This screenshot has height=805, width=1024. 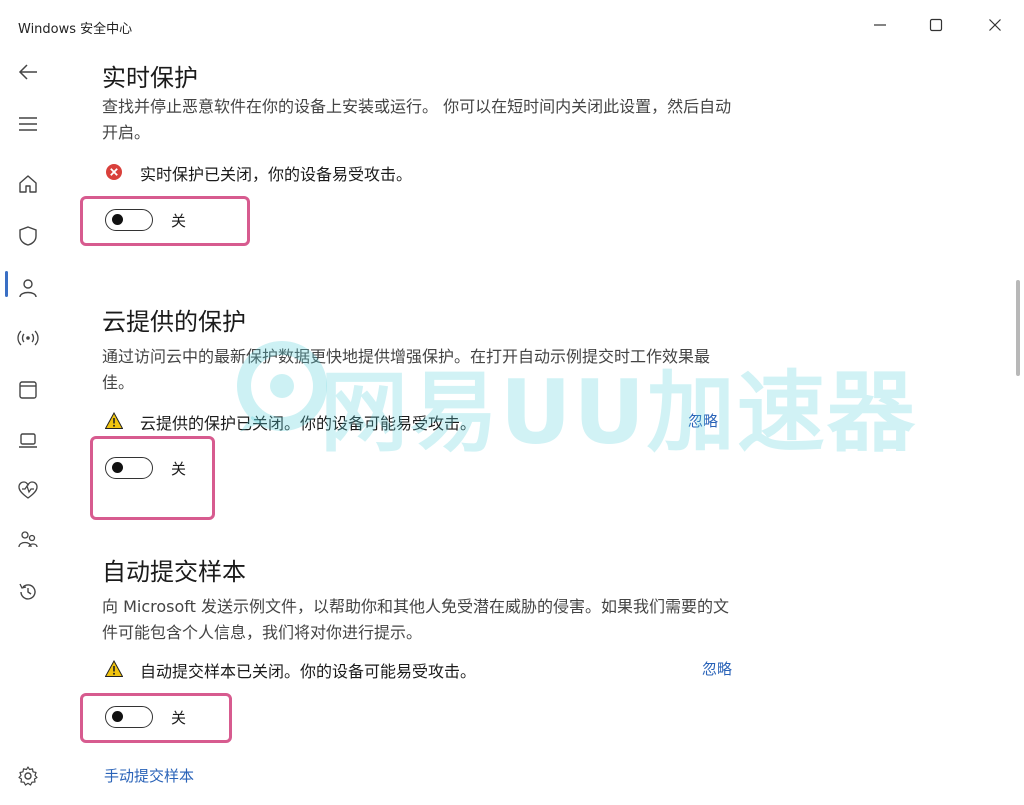 I want to click on browser-window-icon, so click(x=28, y=390).